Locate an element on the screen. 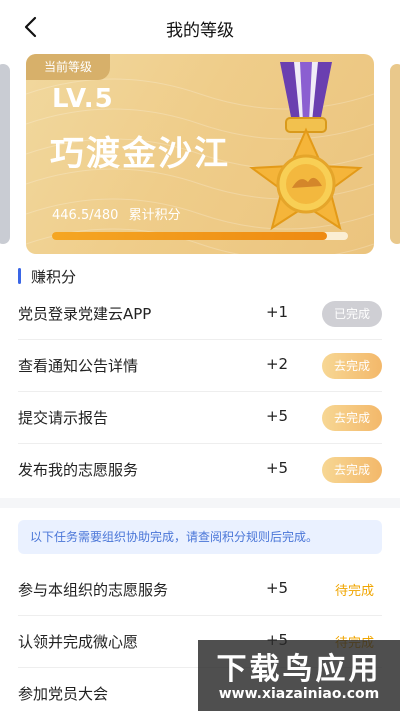 The width and height of the screenshot is (400, 711). pending-status: 待完成 is located at coordinates (354, 591).